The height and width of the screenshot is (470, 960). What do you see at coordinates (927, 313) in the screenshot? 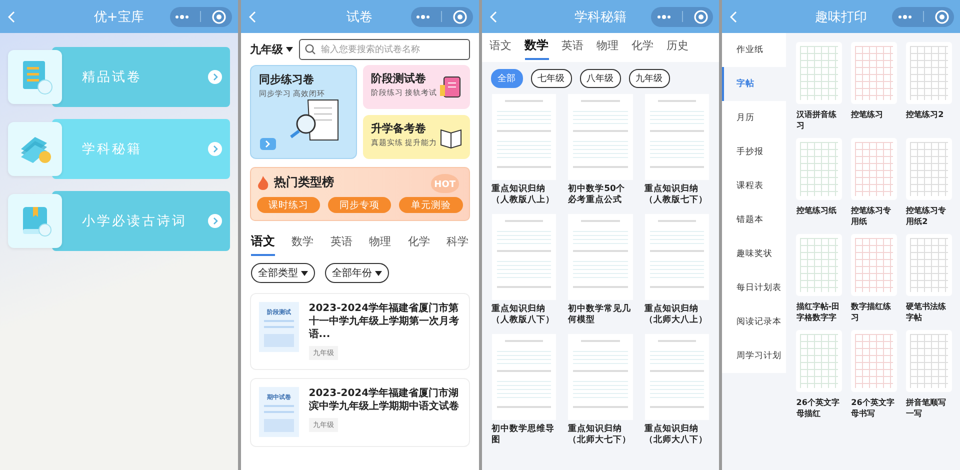
I see `worksheet-title: 硬笔书法练字帖` at bounding box center [927, 313].